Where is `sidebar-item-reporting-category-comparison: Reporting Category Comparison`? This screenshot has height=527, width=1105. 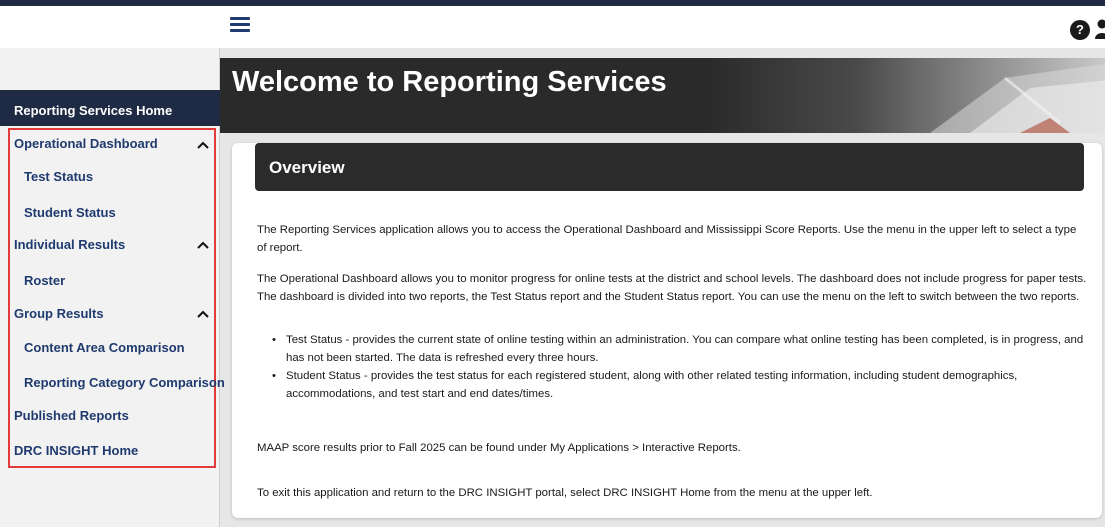
sidebar-item-reporting-category-comparison: Reporting Category Comparison is located at coordinates (124, 382).